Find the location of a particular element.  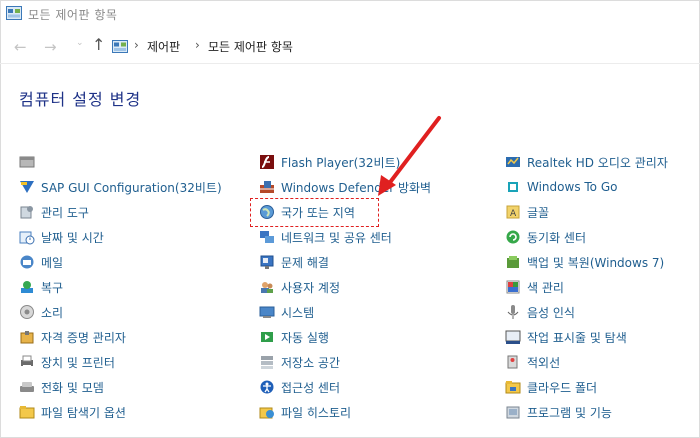

control-panel-item-label: Flash Player(32비트) is located at coordinates (341, 162).